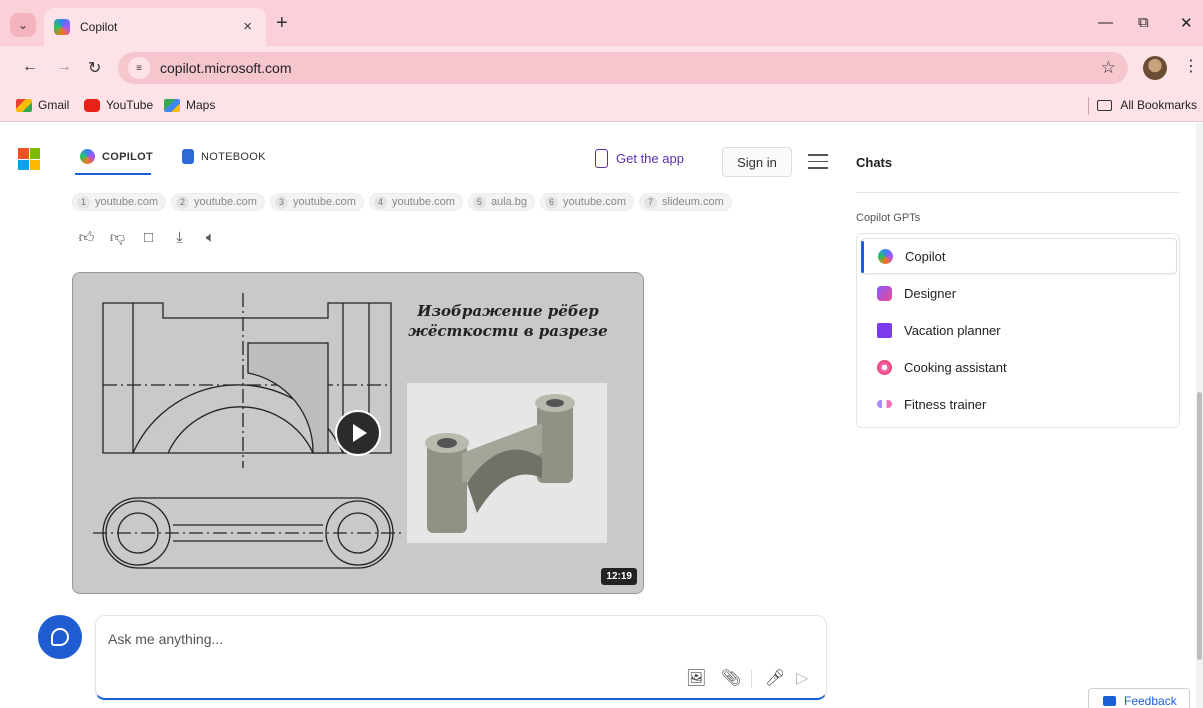  I want to click on citation-chip: 4 youtube.com, so click(415, 202).